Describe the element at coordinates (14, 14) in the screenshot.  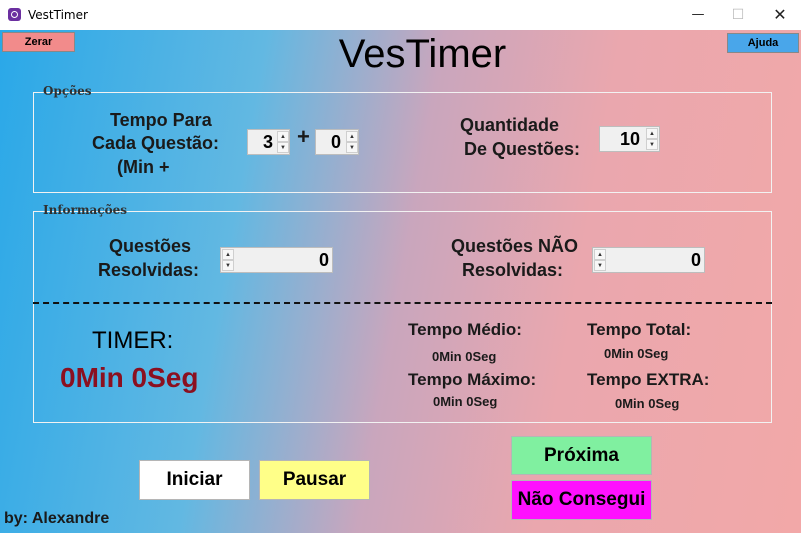
I see `app-icon` at that location.